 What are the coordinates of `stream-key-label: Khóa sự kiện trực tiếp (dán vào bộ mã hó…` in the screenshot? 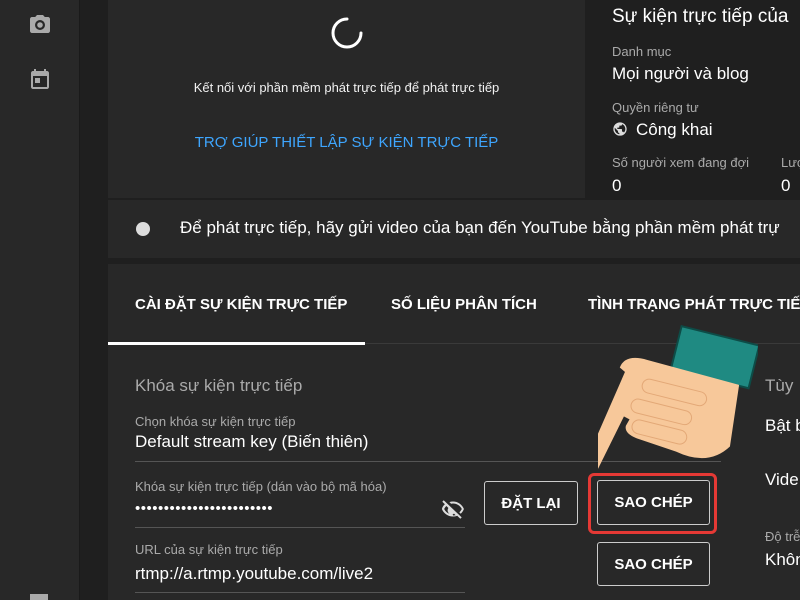 It's located at (261, 486).